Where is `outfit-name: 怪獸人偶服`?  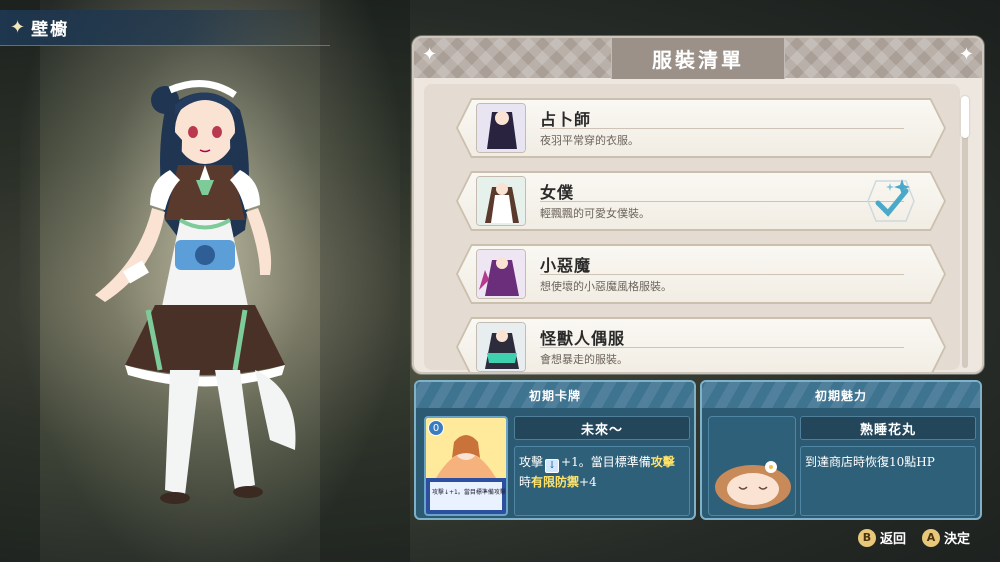
outfit-name: 怪獸人偶服 is located at coordinates (583, 338).